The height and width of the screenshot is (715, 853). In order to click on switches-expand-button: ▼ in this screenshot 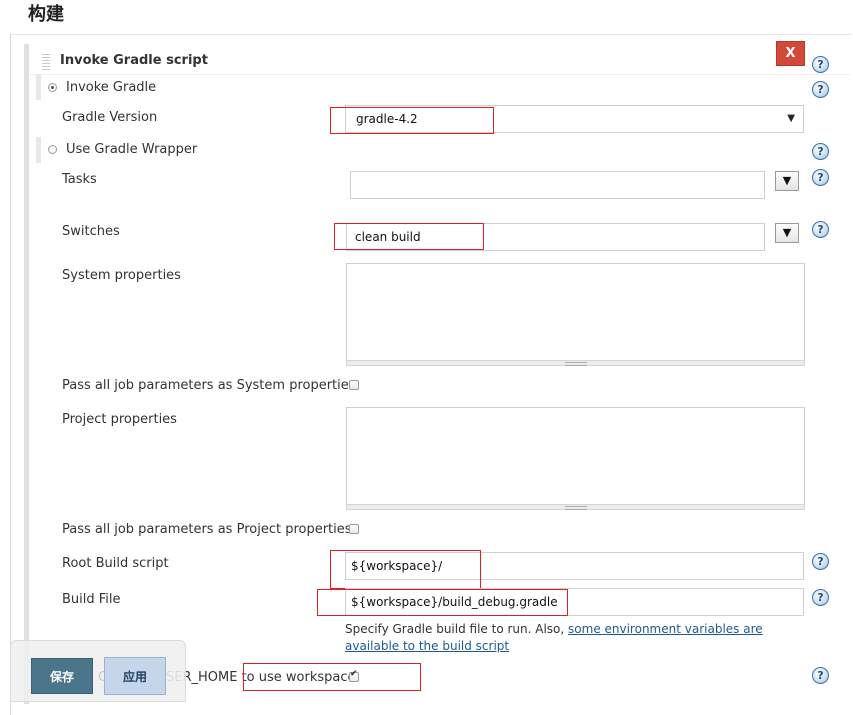, I will do `click(787, 233)`.